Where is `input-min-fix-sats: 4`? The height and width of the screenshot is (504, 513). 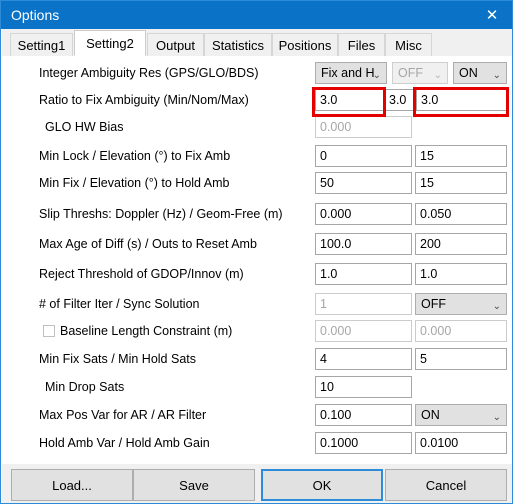
input-min-fix-sats: 4 is located at coordinates (363, 359).